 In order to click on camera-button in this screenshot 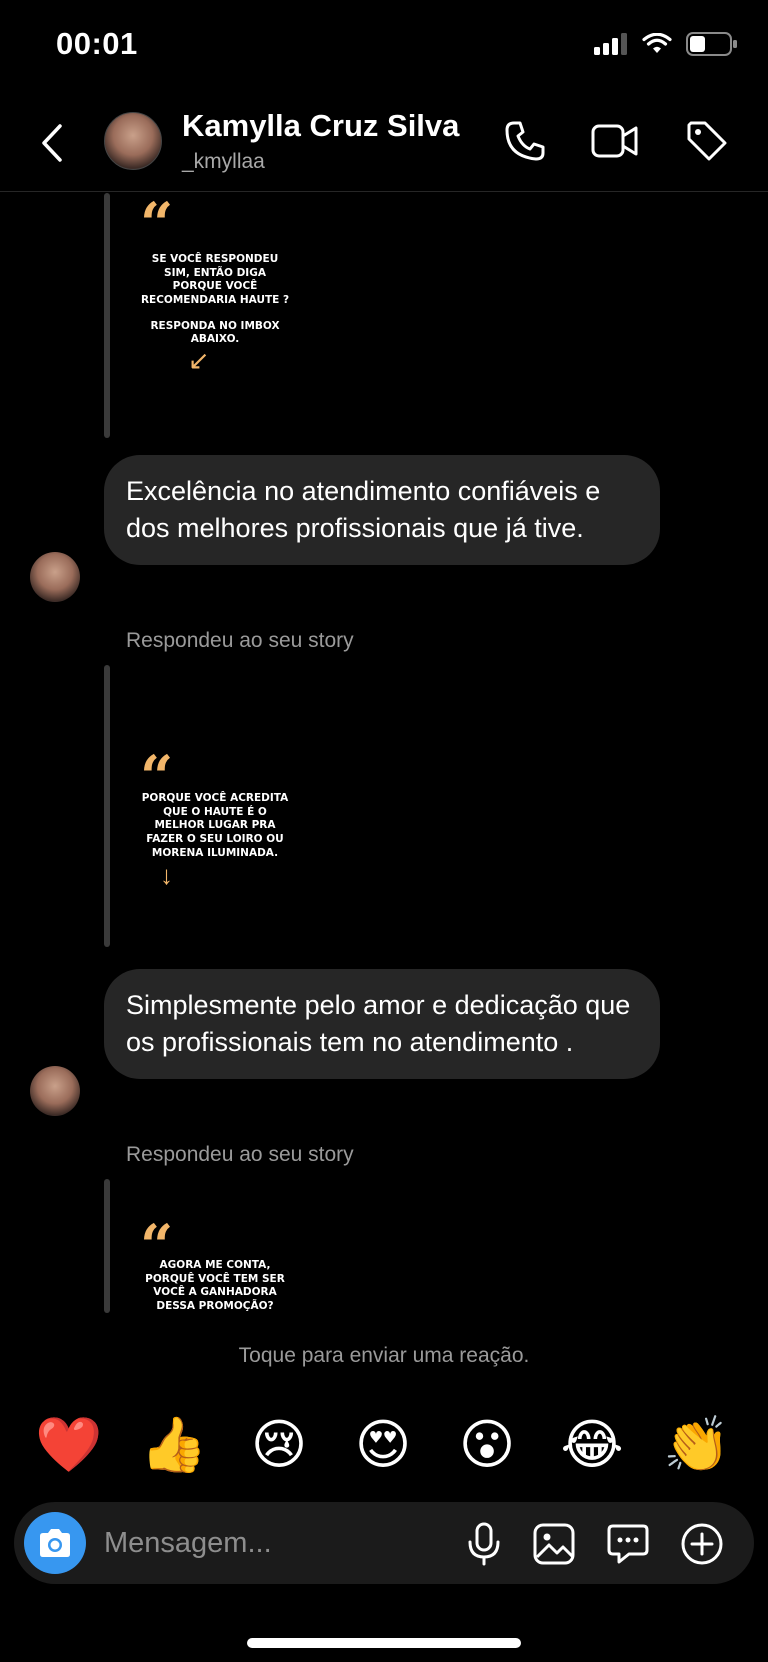, I will do `click(55, 1543)`.